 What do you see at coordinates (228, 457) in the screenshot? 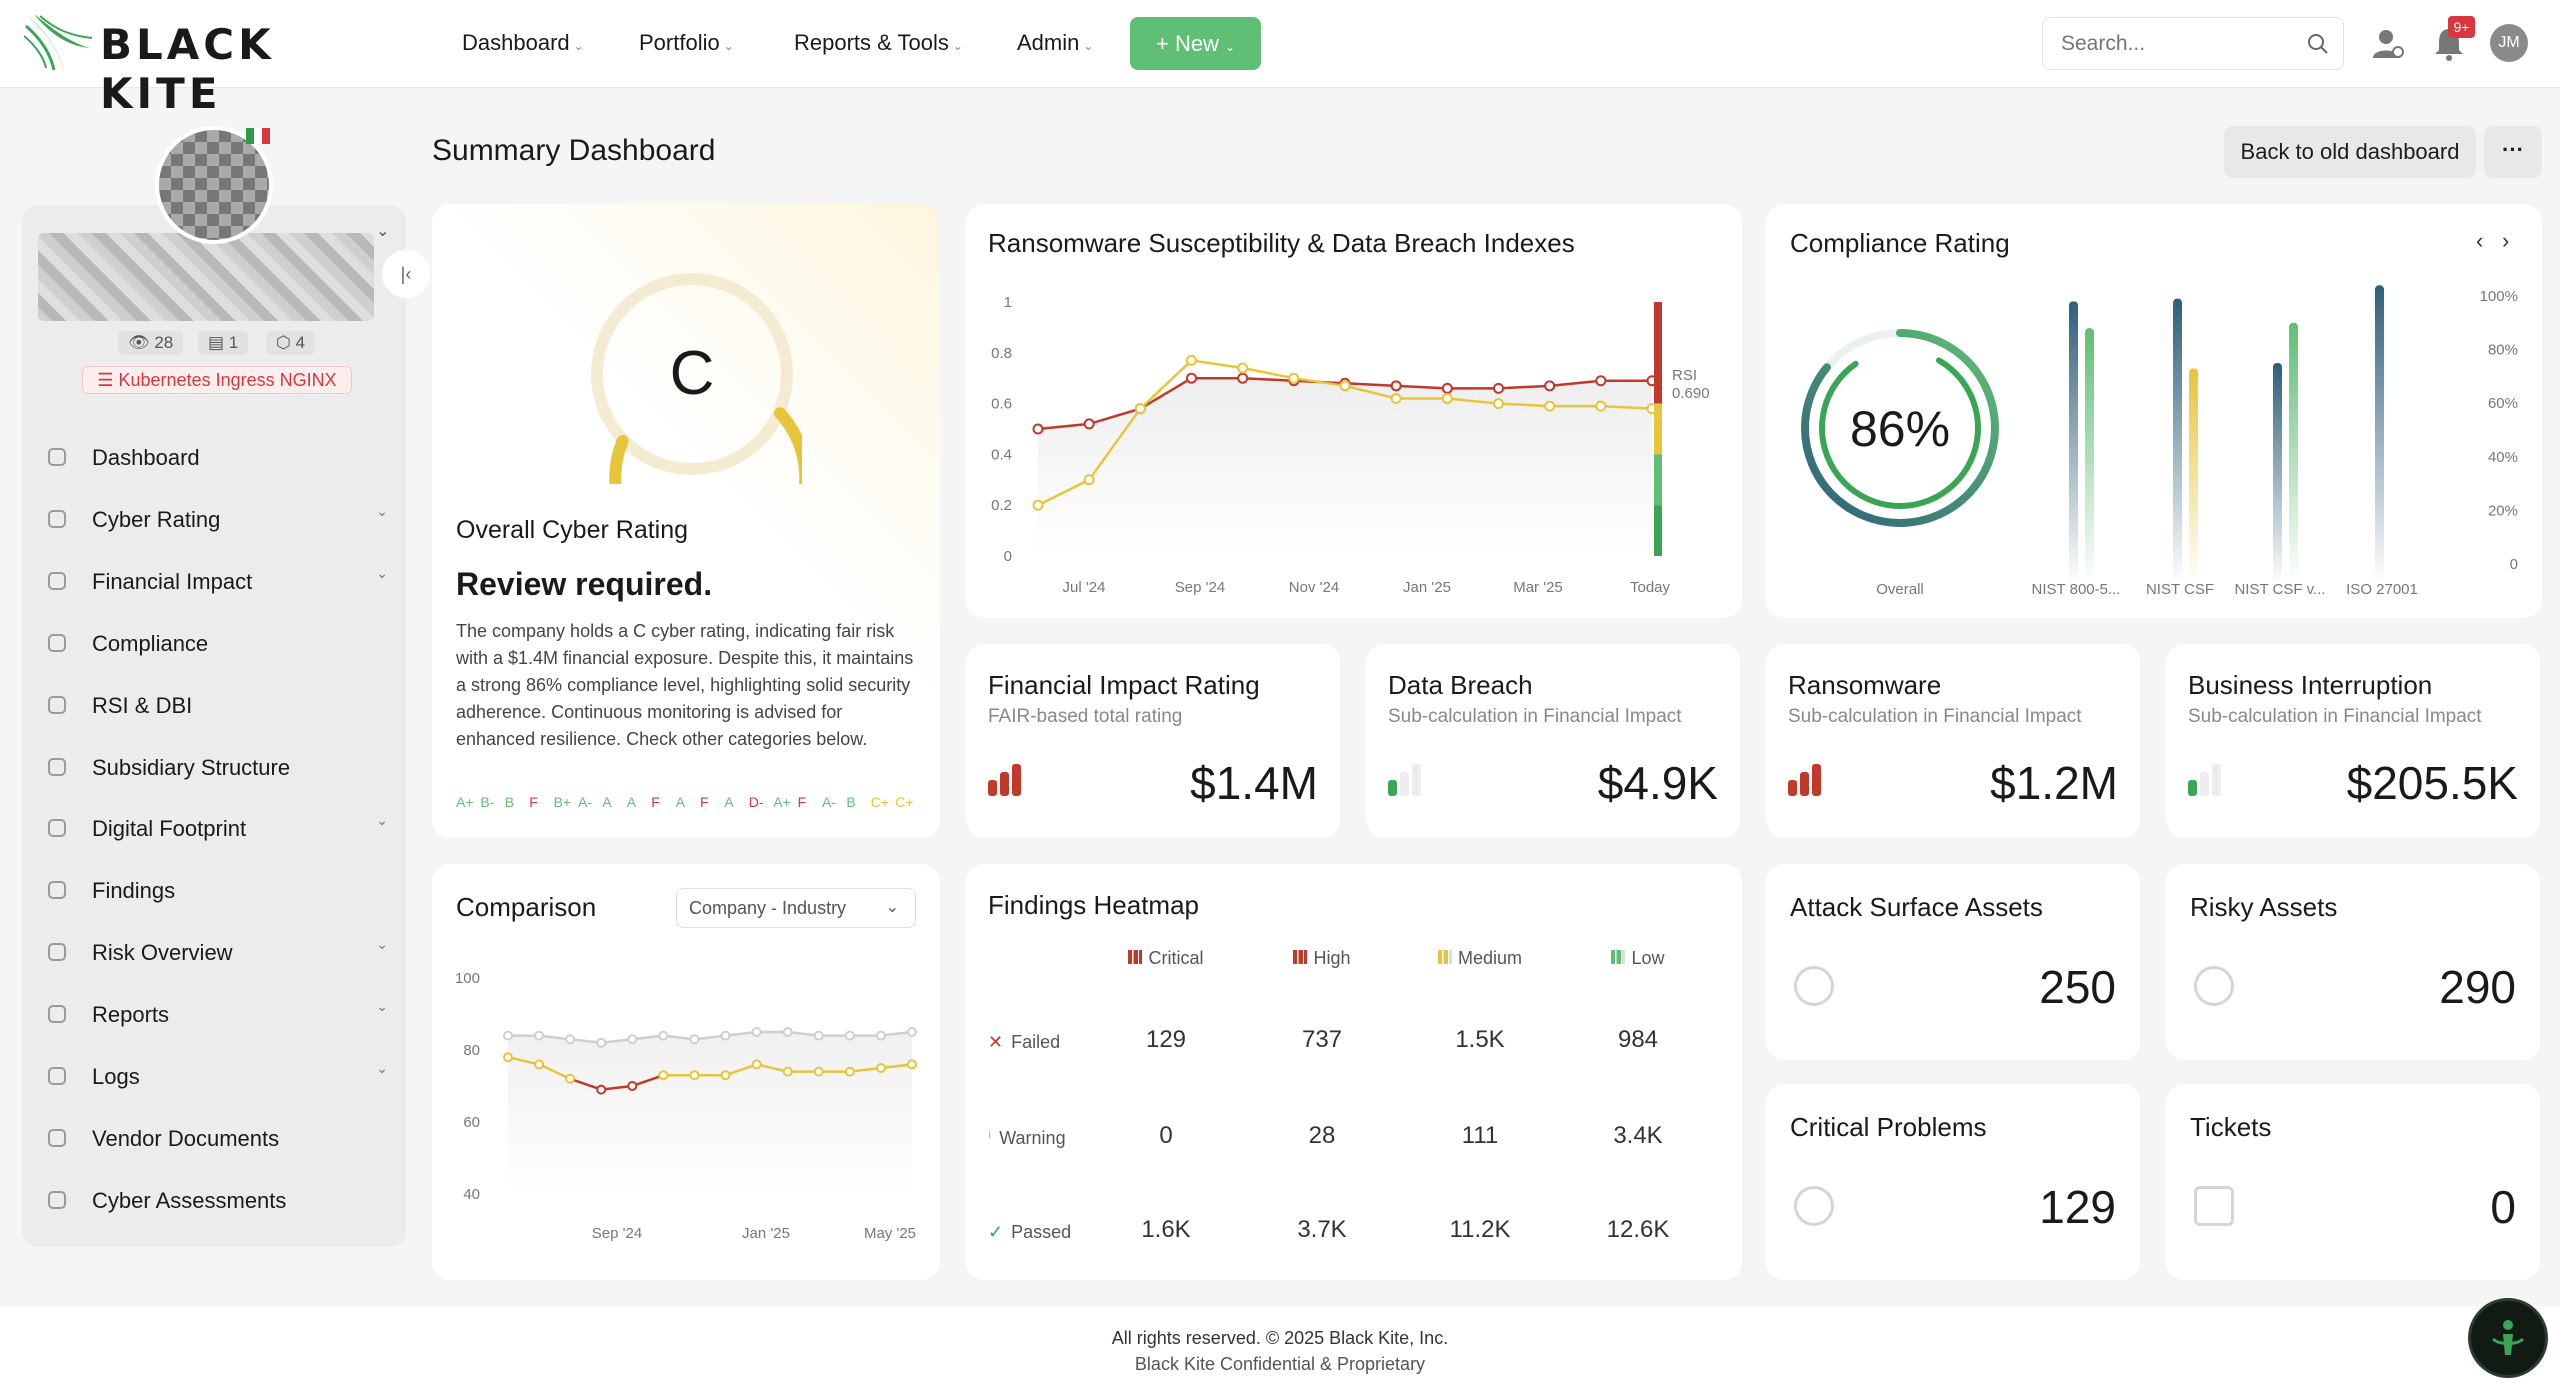
I see `sidebar-item-dashboard: Dashboard` at bounding box center [228, 457].